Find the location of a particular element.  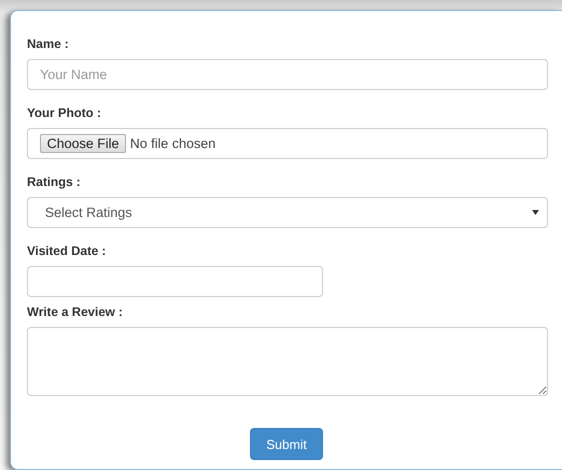

field-label: Ratings : is located at coordinates (54, 182).